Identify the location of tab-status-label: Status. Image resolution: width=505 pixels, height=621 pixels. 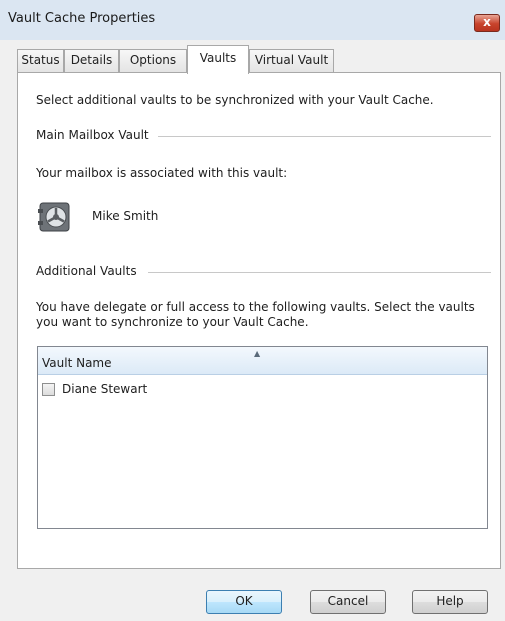
(40, 60).